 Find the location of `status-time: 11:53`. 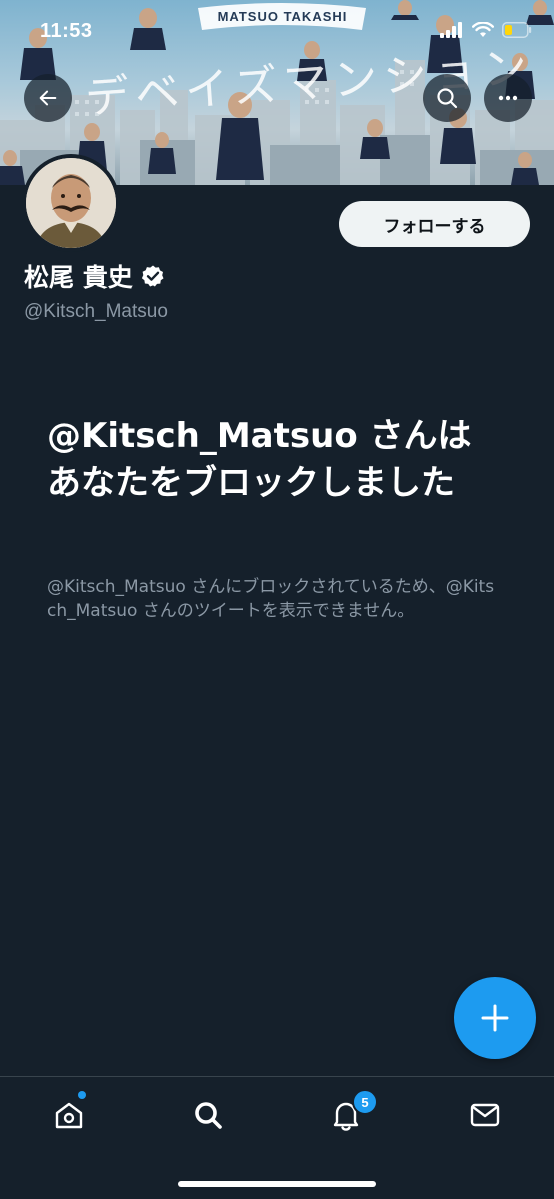

status-time: 11:53 is located at coordinates (66, 31).